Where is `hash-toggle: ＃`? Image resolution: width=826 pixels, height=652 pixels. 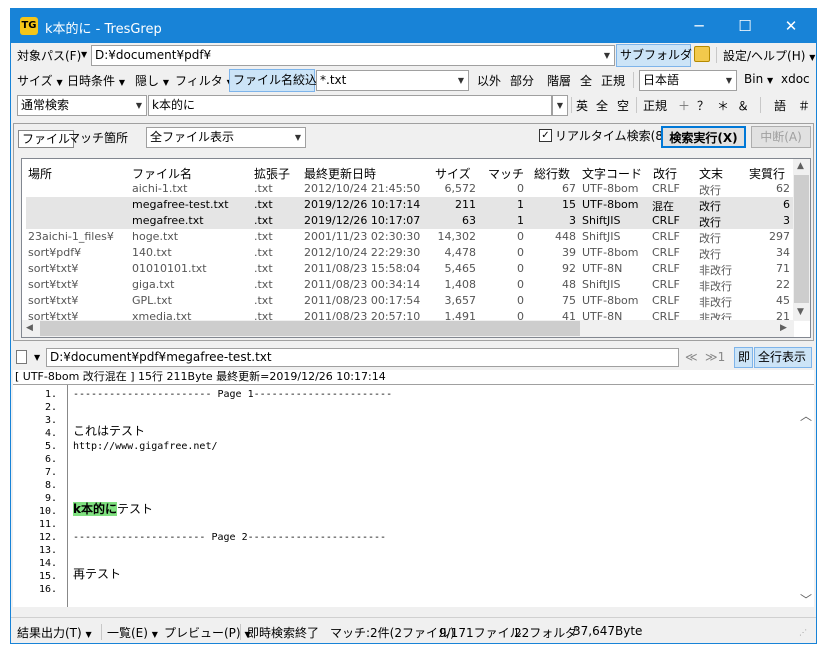
hash-toggle: ＃ is located at coordinates (804, 105).